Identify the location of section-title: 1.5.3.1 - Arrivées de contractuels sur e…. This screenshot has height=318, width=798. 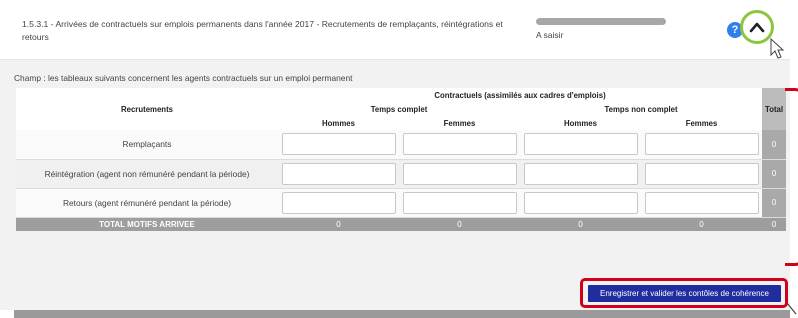
(262, 30).